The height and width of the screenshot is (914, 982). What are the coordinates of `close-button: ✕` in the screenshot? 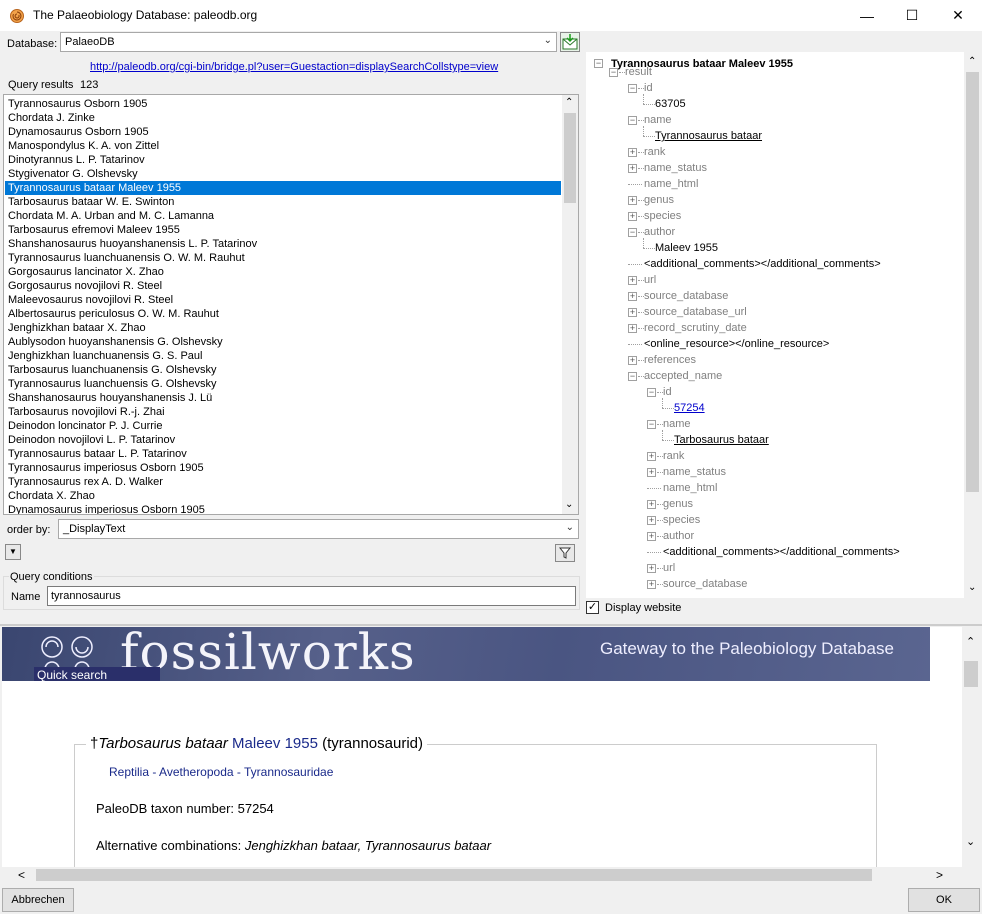 It's located at (958, 15).